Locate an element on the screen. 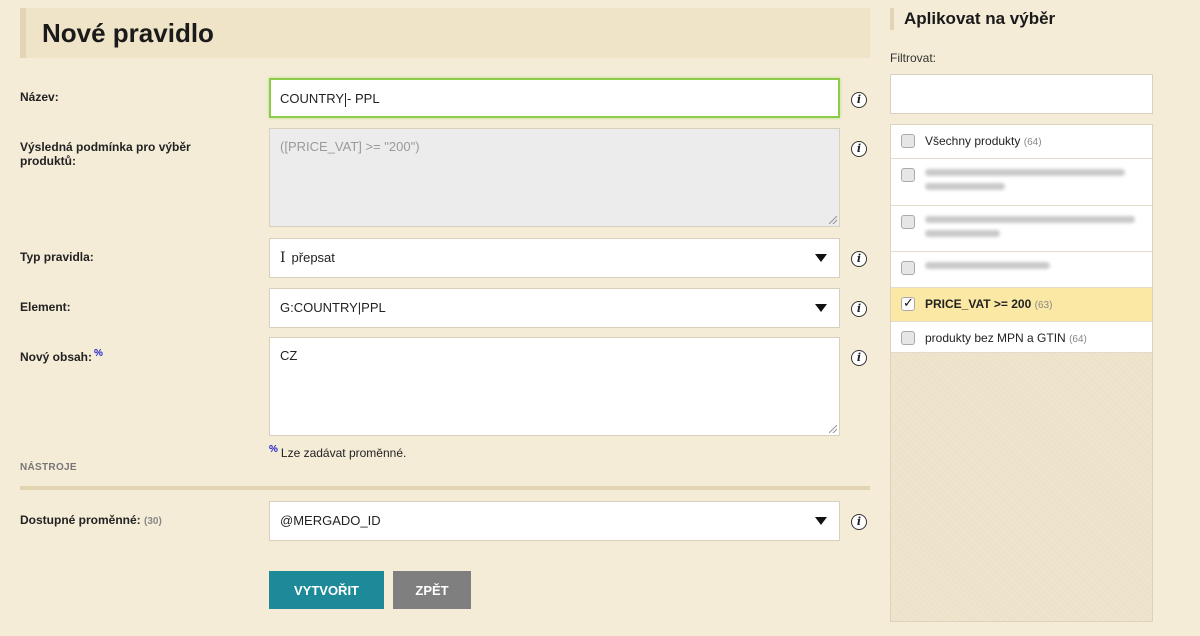 The image size is (1200, 636). checkbox: ✓ is located at coordinates (908, 303).